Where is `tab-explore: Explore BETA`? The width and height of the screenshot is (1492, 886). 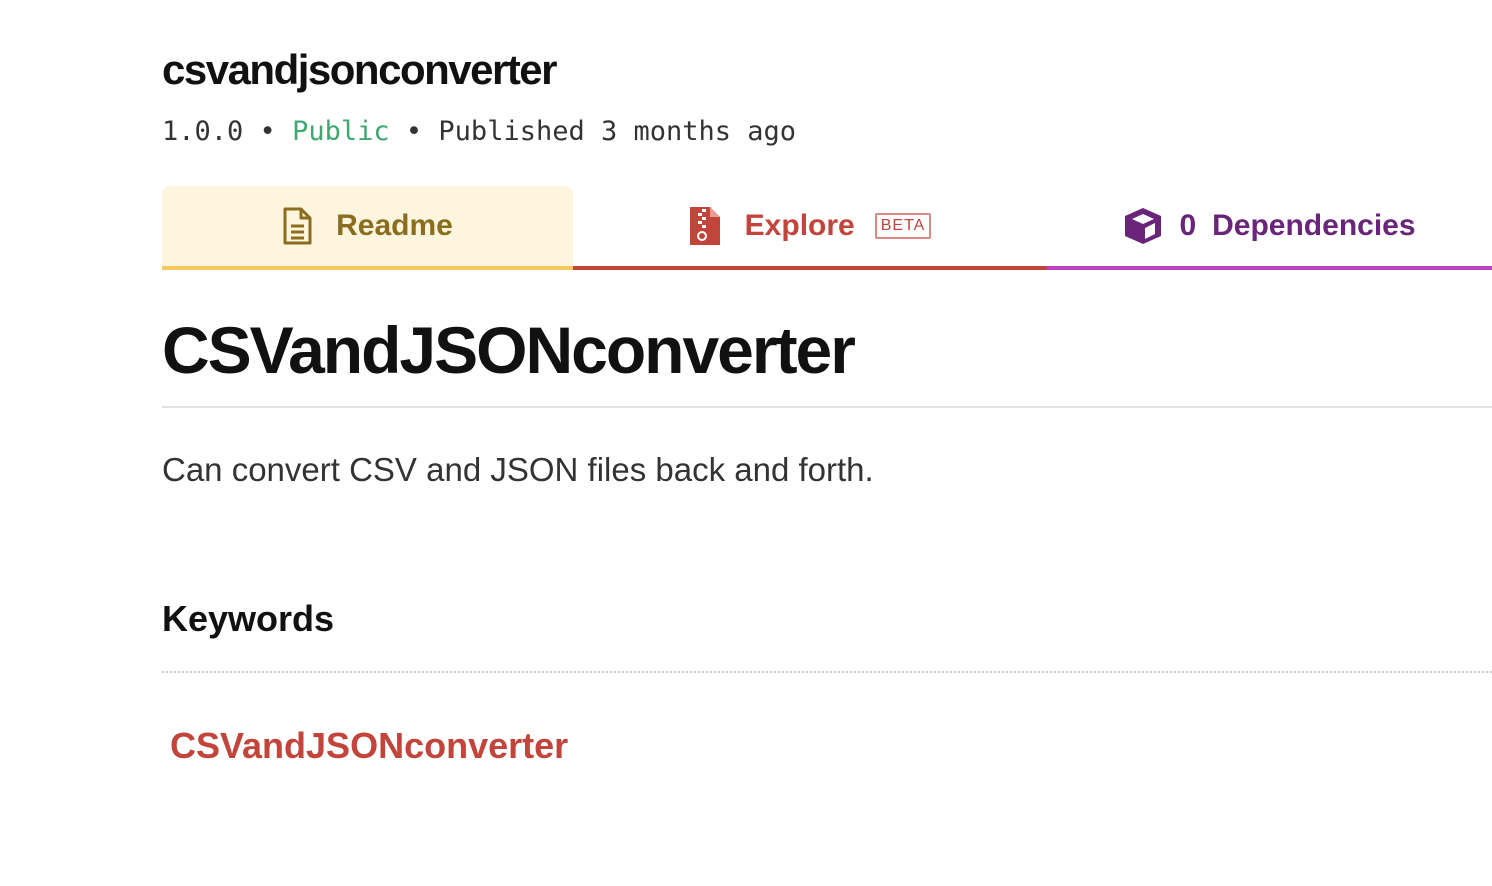 tab-explore: Explore BETA is located at coordinates (810, 228).